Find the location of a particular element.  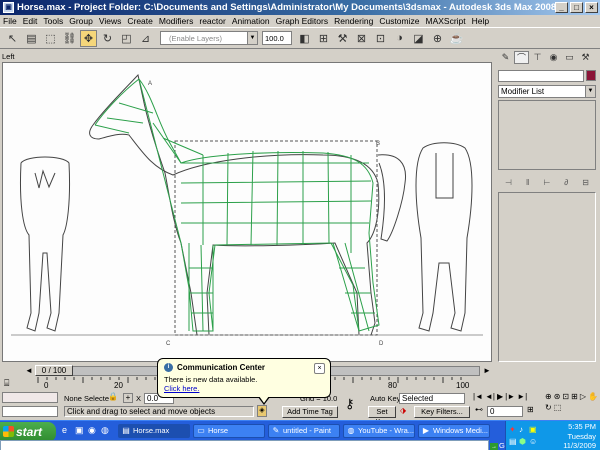

prev-frame-icon: ◄ is located at coordinates (29, 370).